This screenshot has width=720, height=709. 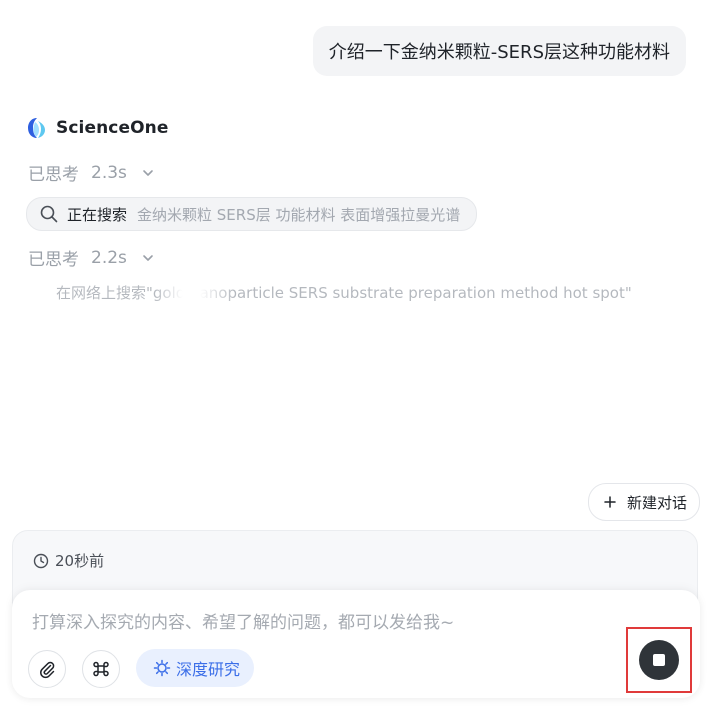 I want to click on thought-duration: 2.3s, so click(x=109, y=172).